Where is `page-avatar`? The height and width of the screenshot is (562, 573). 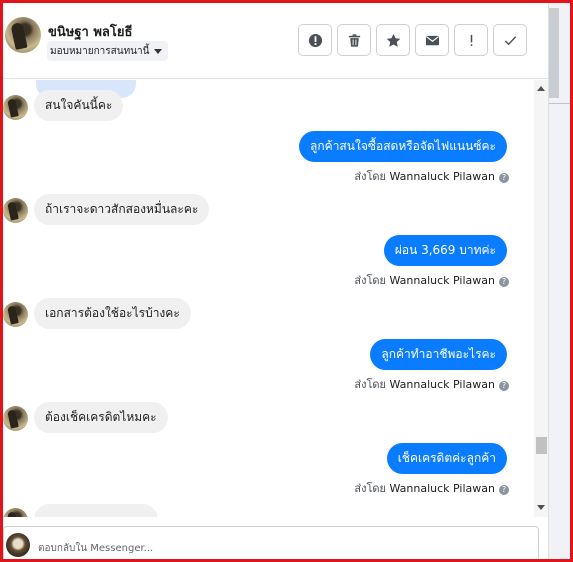 page-avatar is located at coordinates (18, 545).